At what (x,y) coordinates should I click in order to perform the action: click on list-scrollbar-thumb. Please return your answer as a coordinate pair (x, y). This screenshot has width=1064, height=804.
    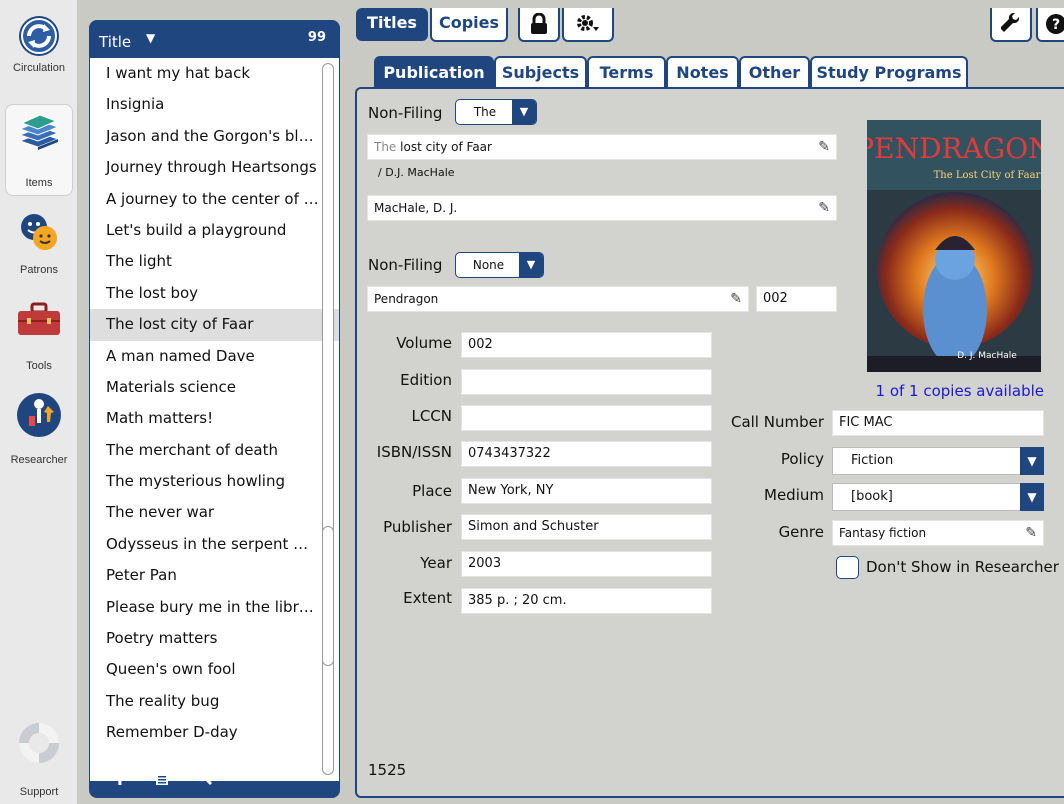
    Looking at the image, I should click on (328, 596).